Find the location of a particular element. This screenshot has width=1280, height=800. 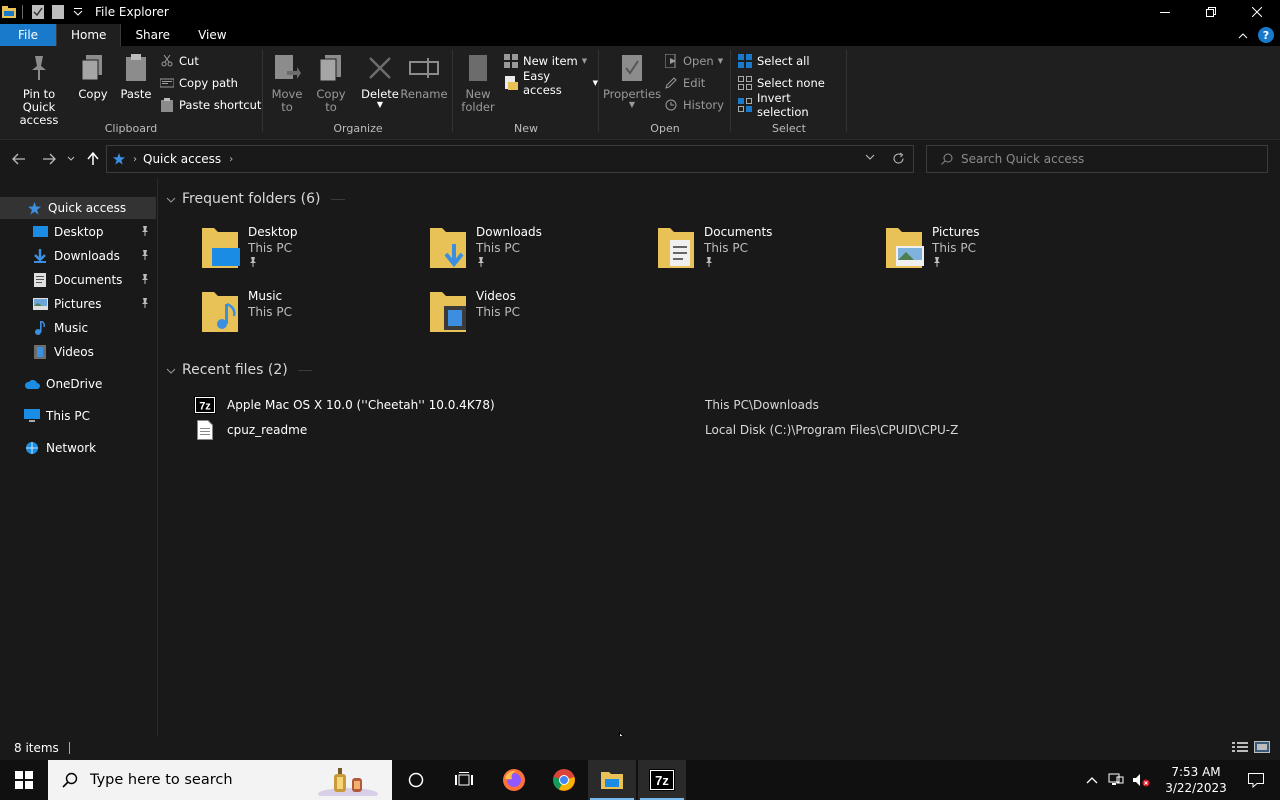

collapse-ribbon-icon is located at coordinates (1243, 35).